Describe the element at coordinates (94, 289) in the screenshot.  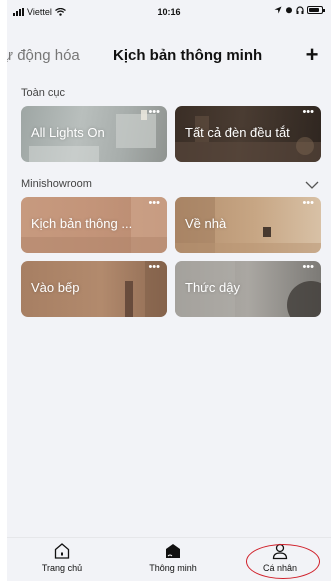
I see `scene-card-kitchen: Vào bếp •••` at that location.